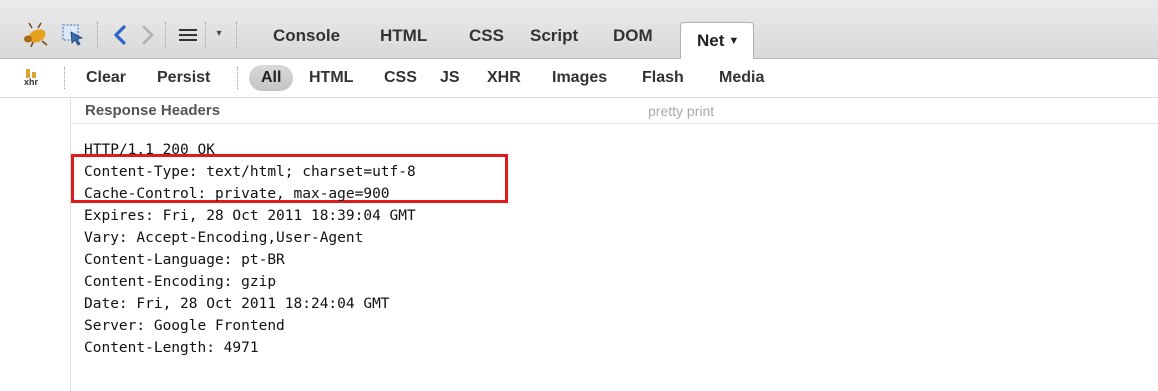 This screenshot has height=391, width=1158. What do you see at coordinates (180, 282) in the screenshot?
I see `header-line: Content-Encoding: gzip` at bounding box center [180, 282].